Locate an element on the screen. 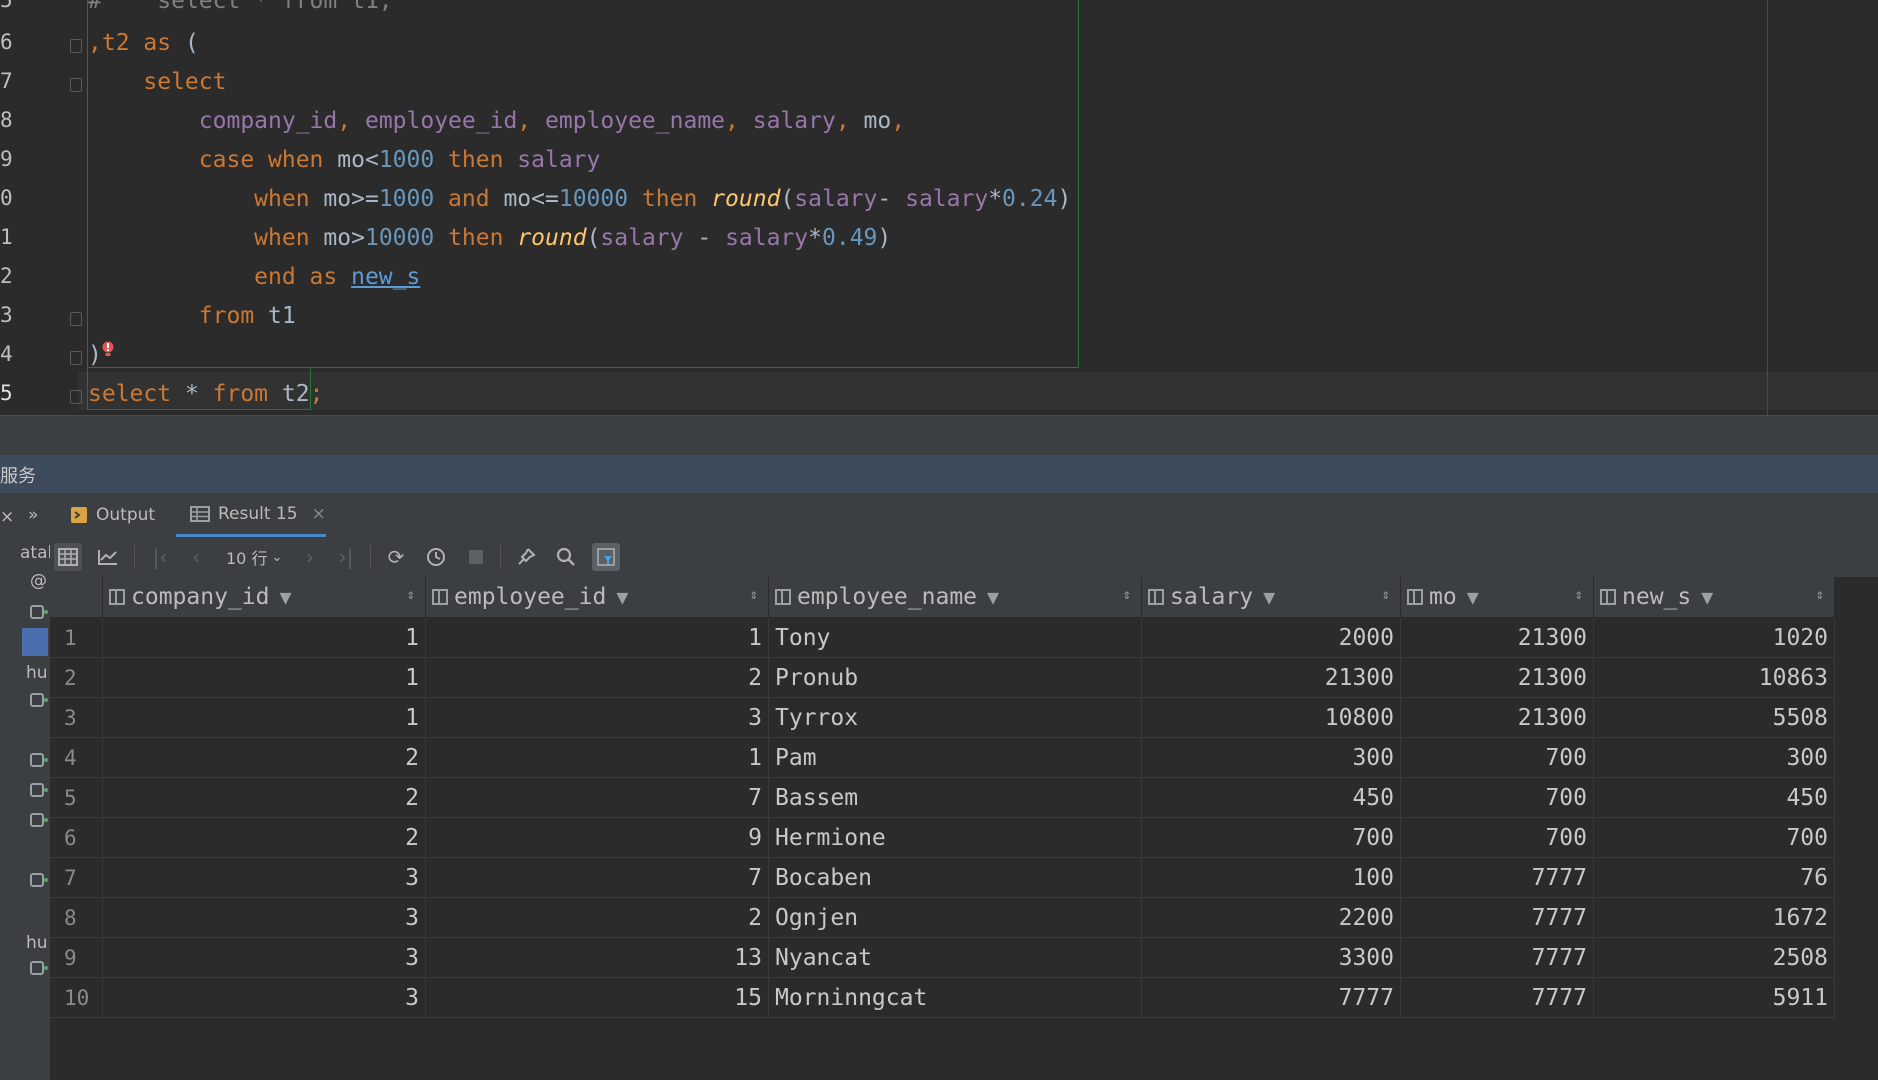 This screenshot has width=1878, height=1080. table-view-icon is located at coordinates (68, 557).